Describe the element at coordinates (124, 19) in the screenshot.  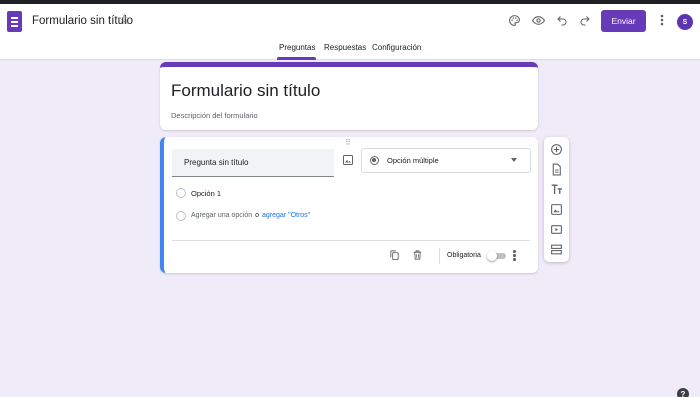
I see `star-icon: ☆` at that location.